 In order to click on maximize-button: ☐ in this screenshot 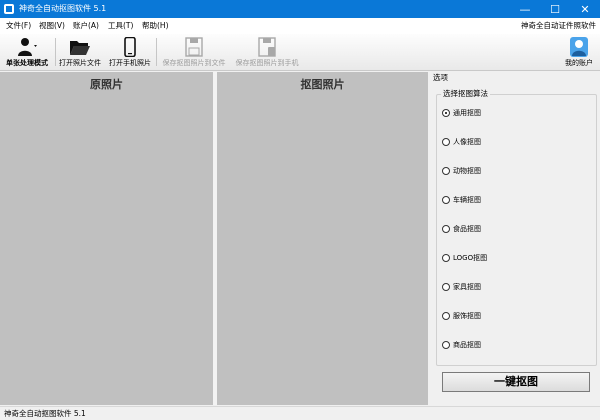, I will do `click(555, 9)`.